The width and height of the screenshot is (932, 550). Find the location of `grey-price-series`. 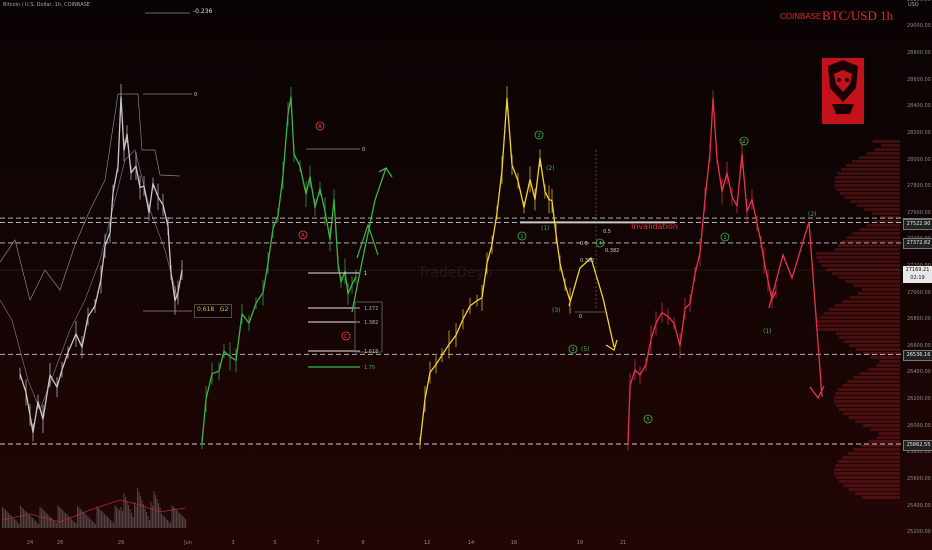

grey-price-series is located at coordinates (101, 265).